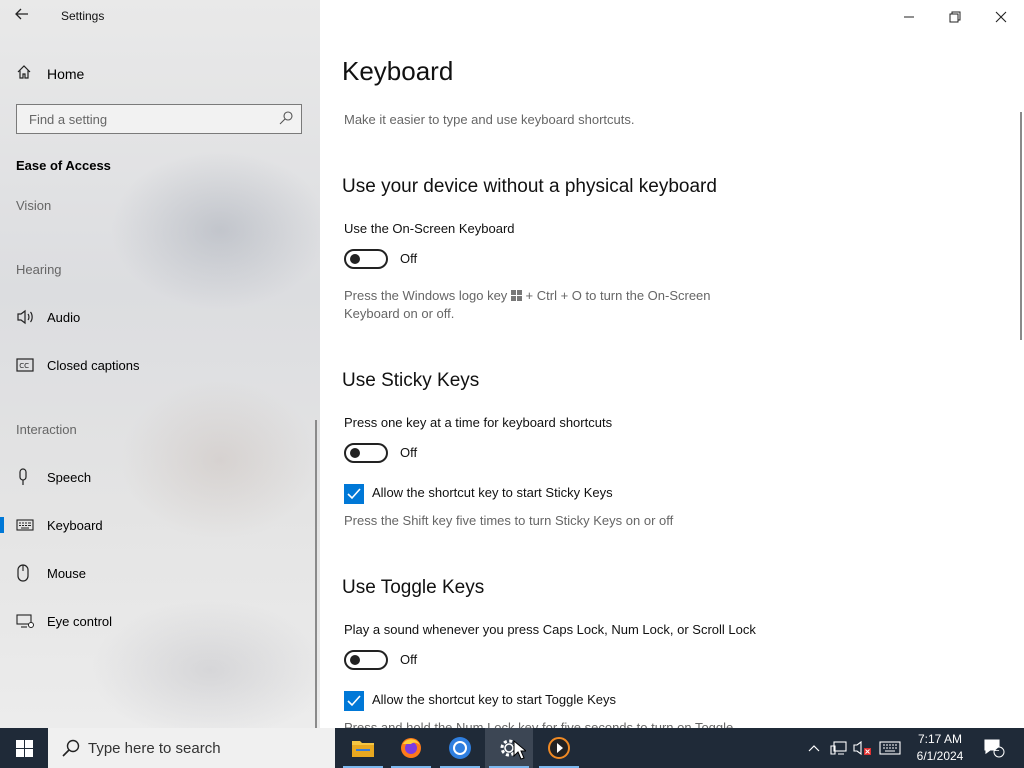  What do you see at coordinates (890, 748) in the screenshot?
I see `touch-keyboard-icon` at bounding box center [890, 748].